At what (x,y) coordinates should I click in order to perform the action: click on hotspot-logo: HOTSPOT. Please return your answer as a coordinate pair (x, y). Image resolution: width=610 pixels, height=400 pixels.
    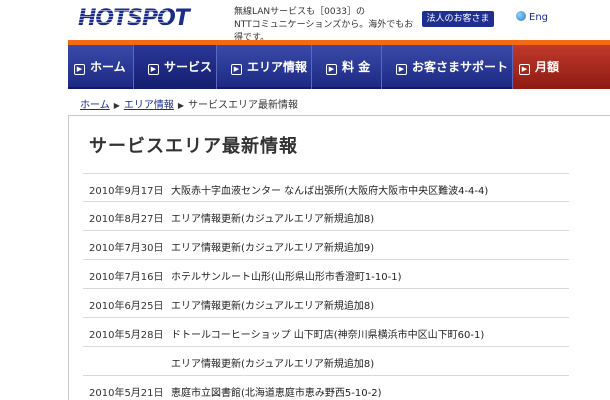
    Looking at the image, I should click on (148, 19).